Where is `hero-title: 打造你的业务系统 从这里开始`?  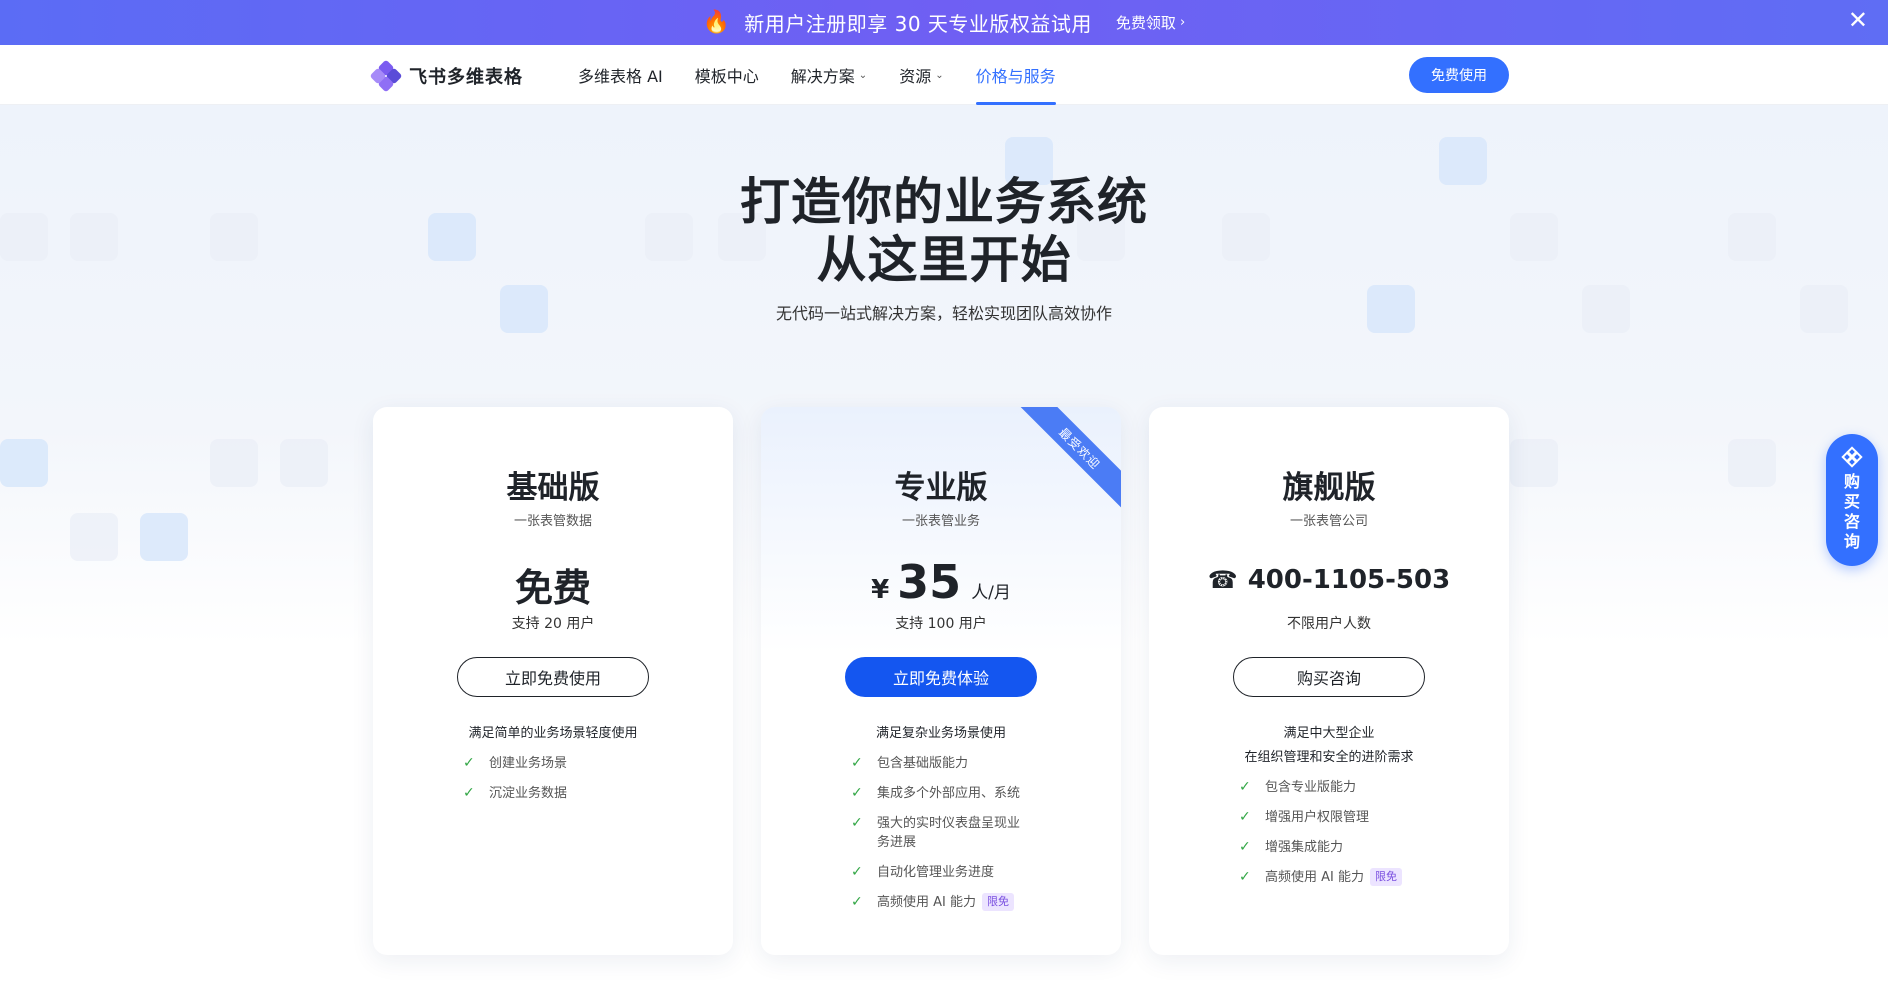 hero-title: 打造你的业务系统 从这里开始 is located at coordinates (944, 231).